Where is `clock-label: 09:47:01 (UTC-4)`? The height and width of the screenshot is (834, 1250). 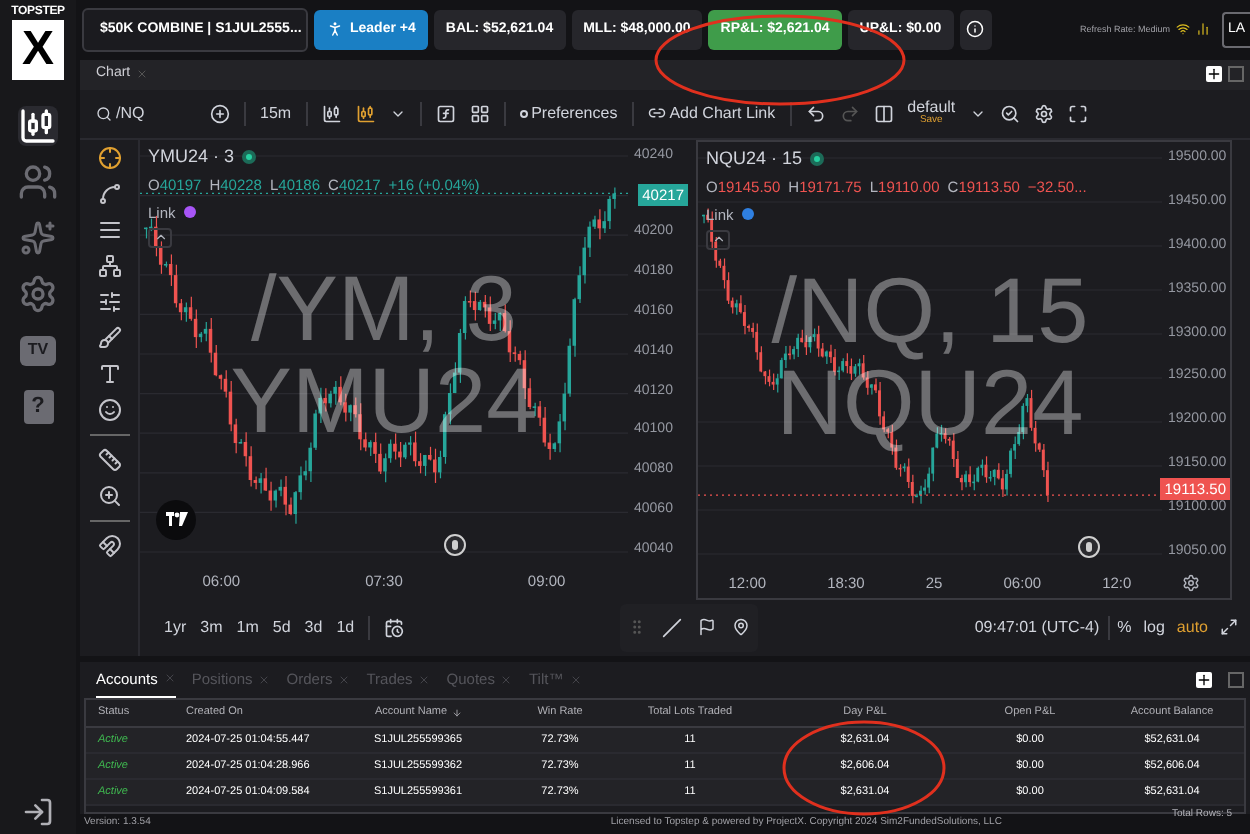 clock-label: 09:47:01 (UTC-4) is located at coordinates (1037, 627).